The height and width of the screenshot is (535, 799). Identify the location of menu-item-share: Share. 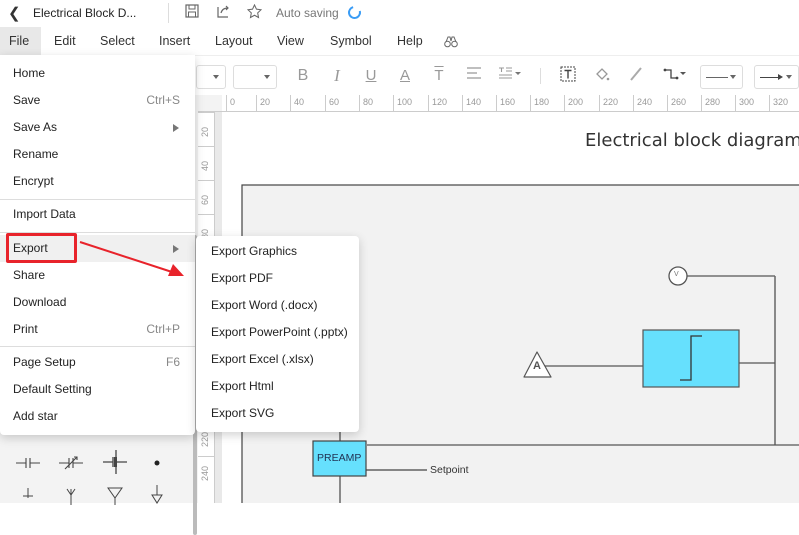
(97, 275).